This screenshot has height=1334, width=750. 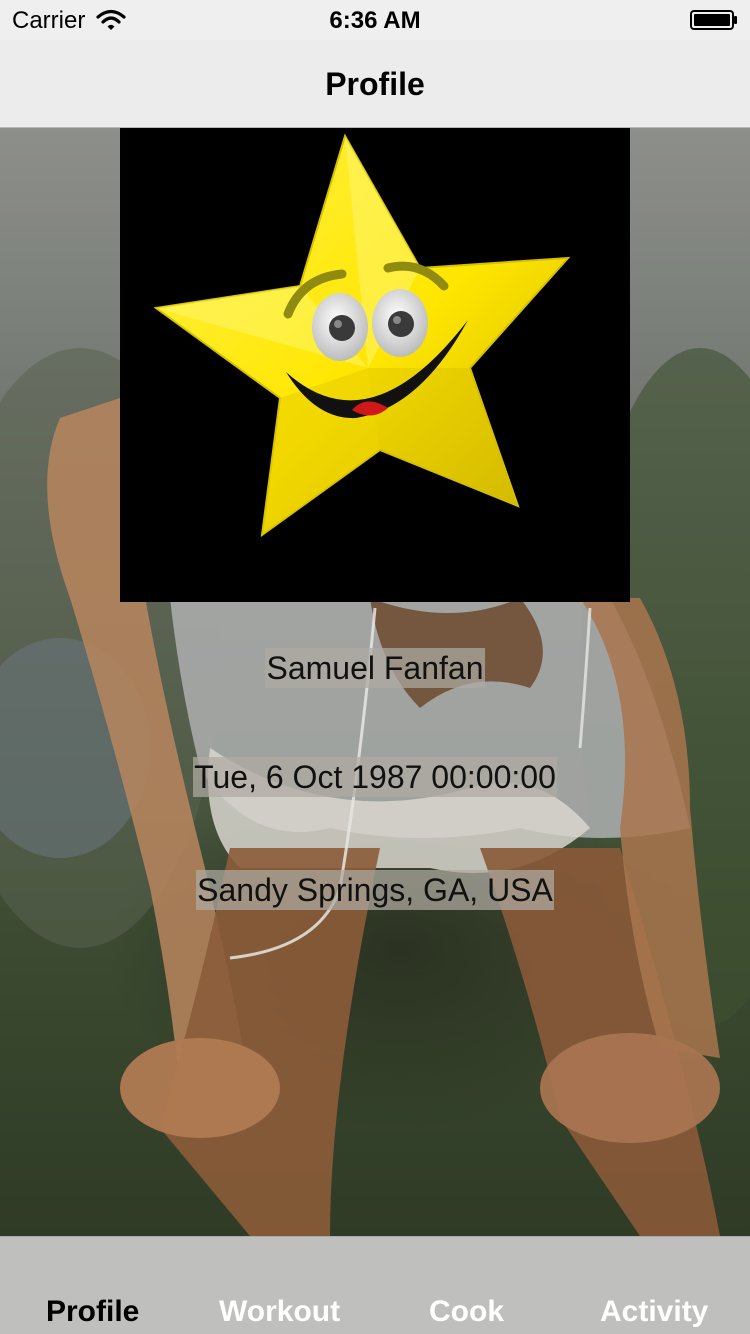 I want to click on profile-birthdate: Tue, 6 Oct 1987 00:00:00, so click(x=375, y=777).